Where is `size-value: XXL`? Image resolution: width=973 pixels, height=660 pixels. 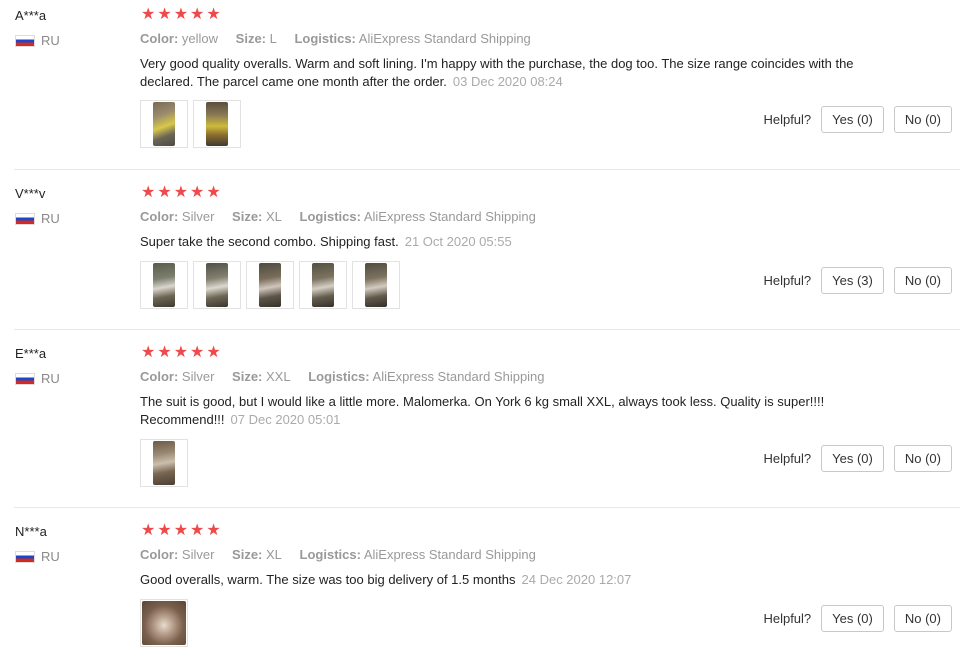
size-value: XXL is located at coordinates (278, 376).